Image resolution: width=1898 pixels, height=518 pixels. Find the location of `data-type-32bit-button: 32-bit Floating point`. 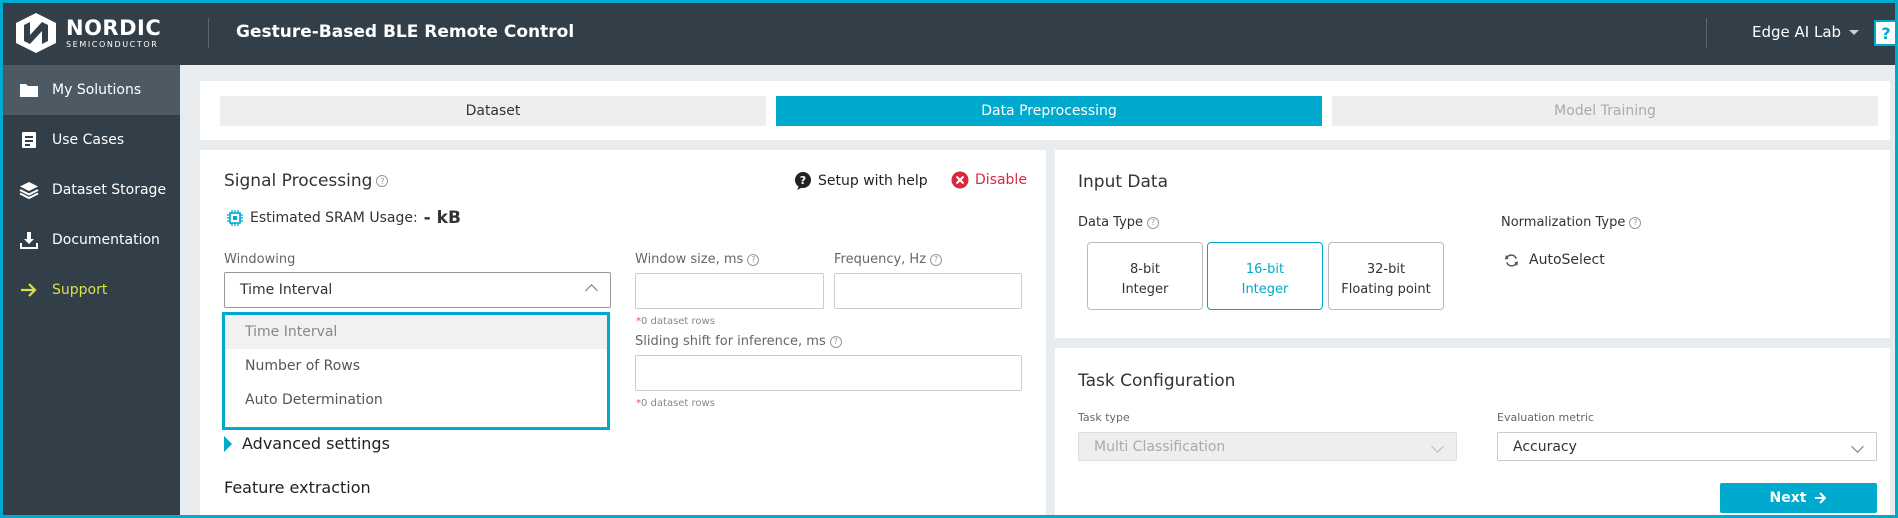

data-type-32bit-button: 32-bit Floating point is located at coordinates (1386, 276).